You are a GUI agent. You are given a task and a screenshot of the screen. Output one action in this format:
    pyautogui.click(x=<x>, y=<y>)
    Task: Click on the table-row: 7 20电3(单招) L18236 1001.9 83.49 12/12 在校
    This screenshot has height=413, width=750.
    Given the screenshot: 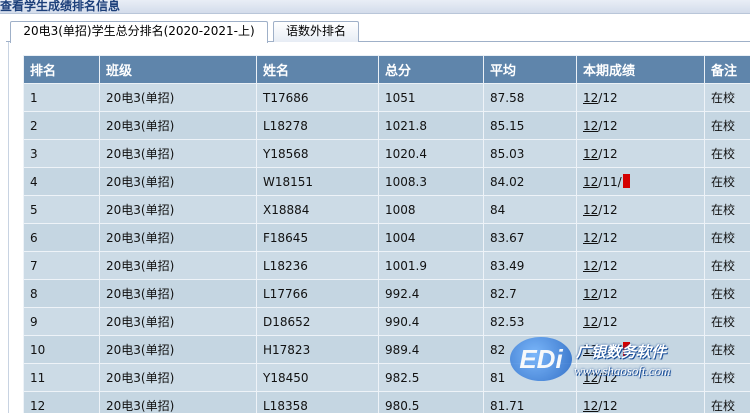 What is the action you would take?
    pyautogui.click(x=386, y=265)
    